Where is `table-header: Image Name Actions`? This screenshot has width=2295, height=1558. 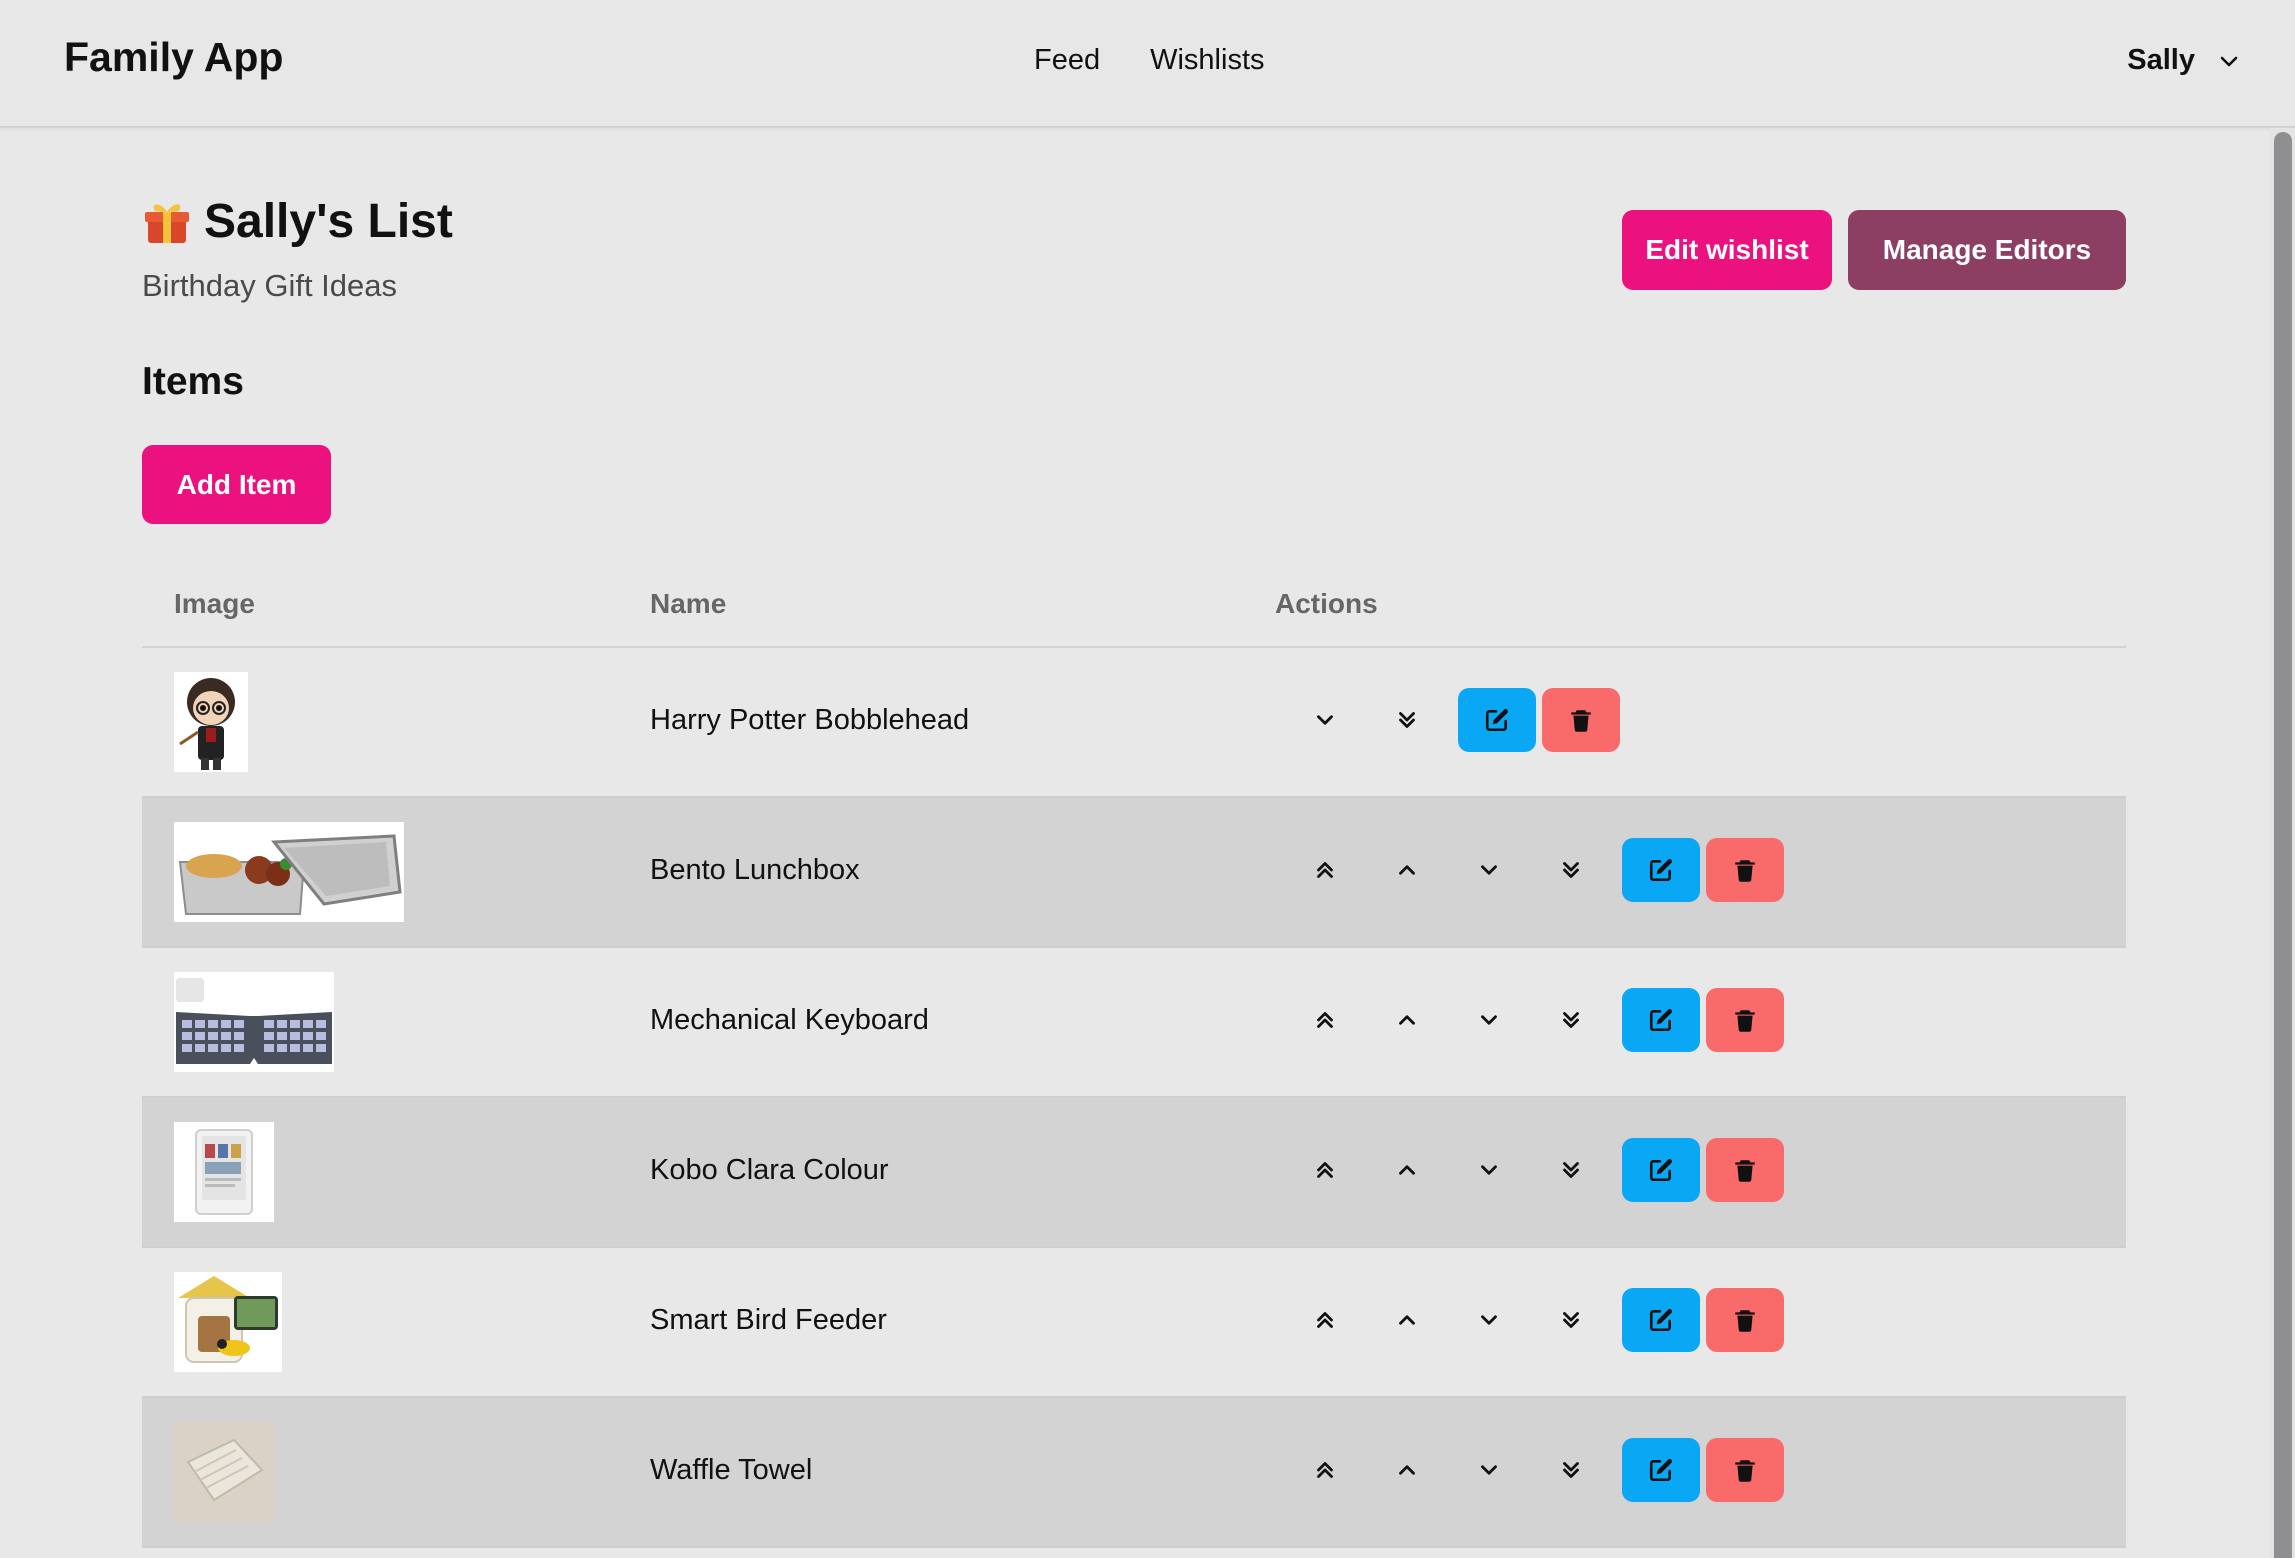
table-header: Image Name Actions is located at coordinates (1134, 608).